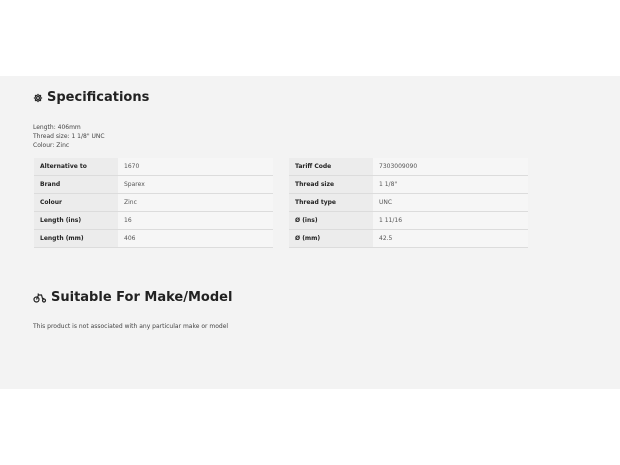 The width and height of the screenshot is (620, 465). What do you see at coordinates (142, 297) in the screenshot?
I see `suitable-title: Suitable For Make/Model` at bounding box center [142, 297].